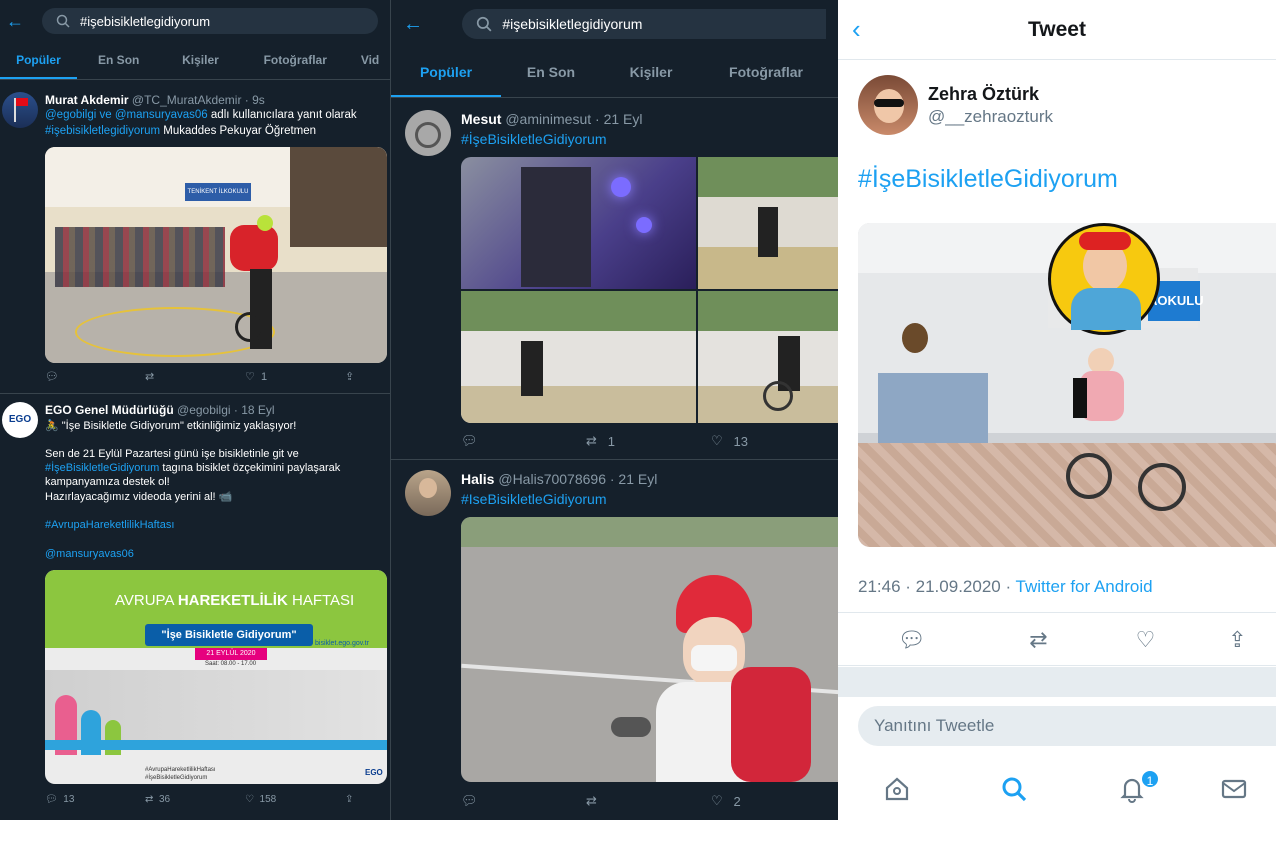 This screenshot has height=850, width=1276. I want to click on like-count: 2, so click(737, 801).